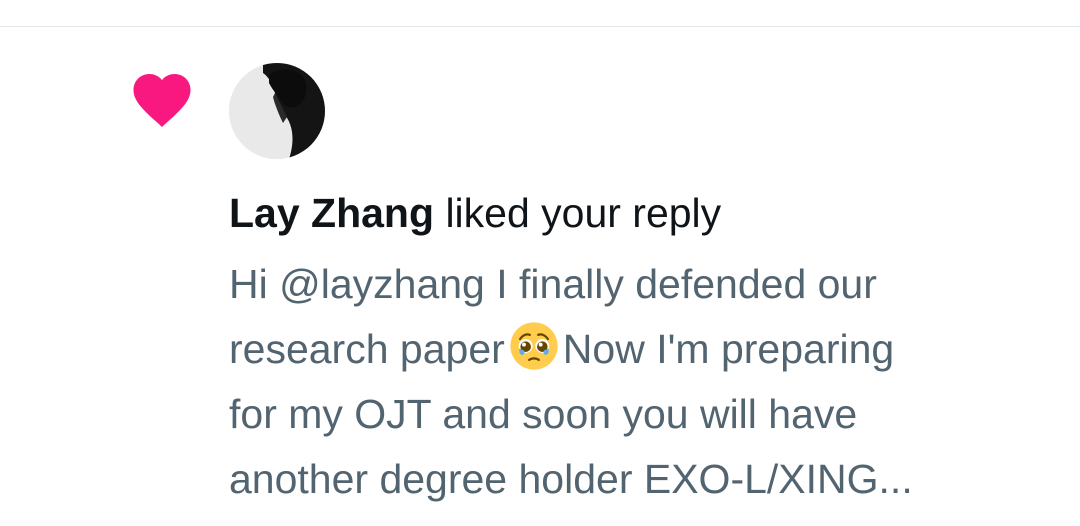 The image size is (1080, 526). I want to click on notification-headline: Lay Zhang liked your reply, so click(475, 213).